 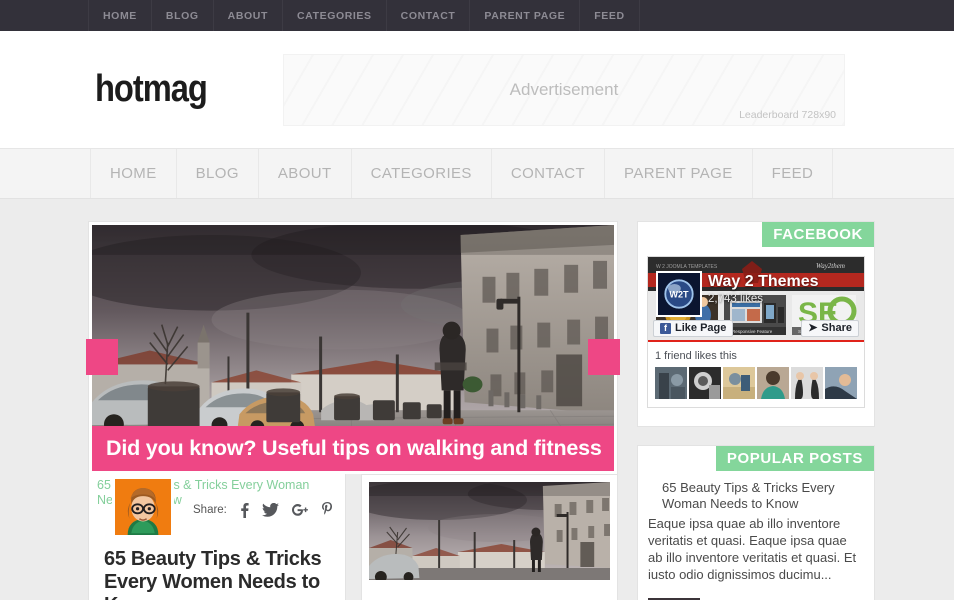 I want to click on facebook-widget-title: FACEBOOK, so click(x=818, y=234).